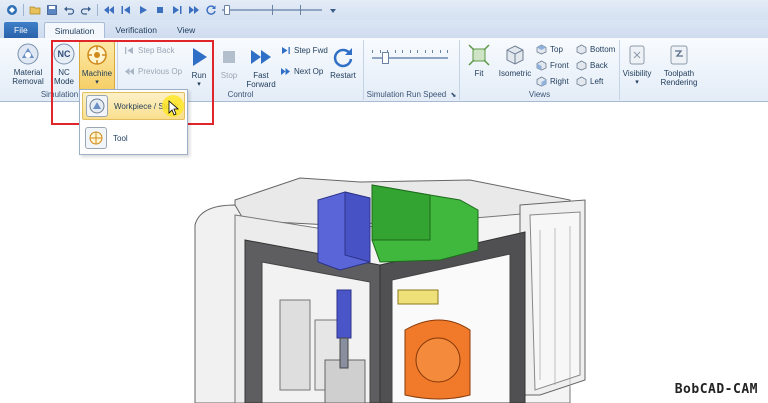 The image size is (768, 403). Describe the element at coordinates (261, 80) in the screenshot. I see `fast-forward-label: Fast Forward` at that location.